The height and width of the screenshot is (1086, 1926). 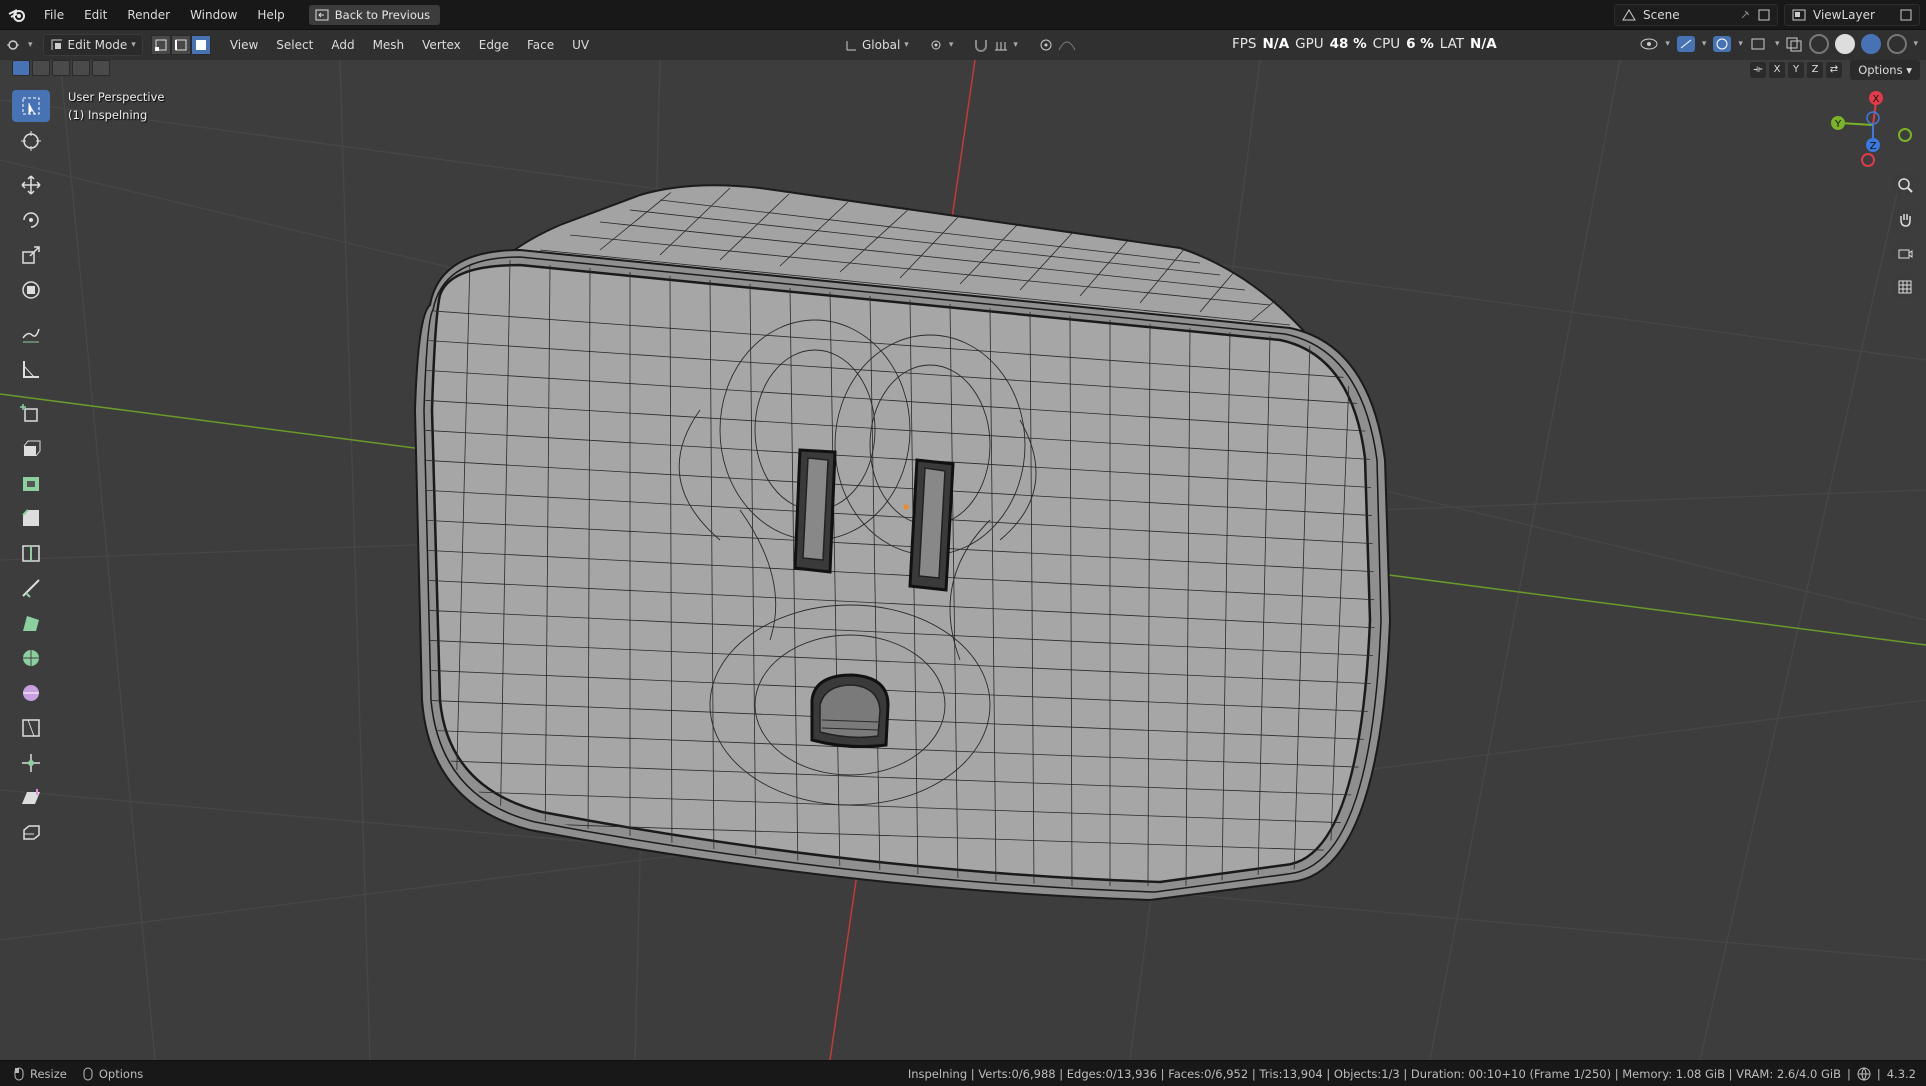 I want to click on select-box-tool, so click(x=31, y=106).